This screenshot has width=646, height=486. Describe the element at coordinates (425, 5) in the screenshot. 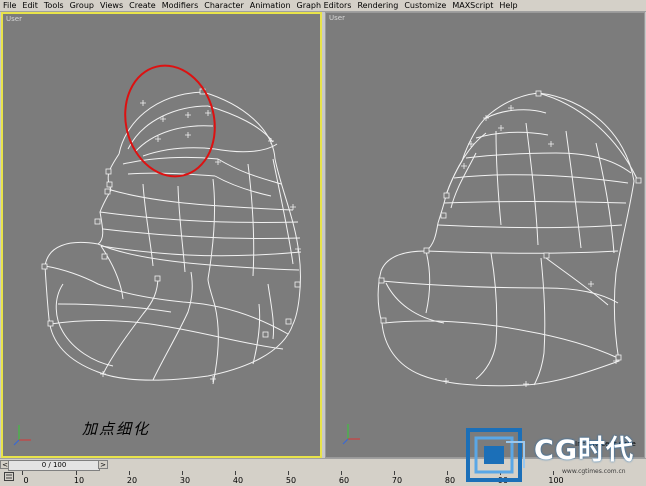

I see `menu-item-customize: Customize` at that location.